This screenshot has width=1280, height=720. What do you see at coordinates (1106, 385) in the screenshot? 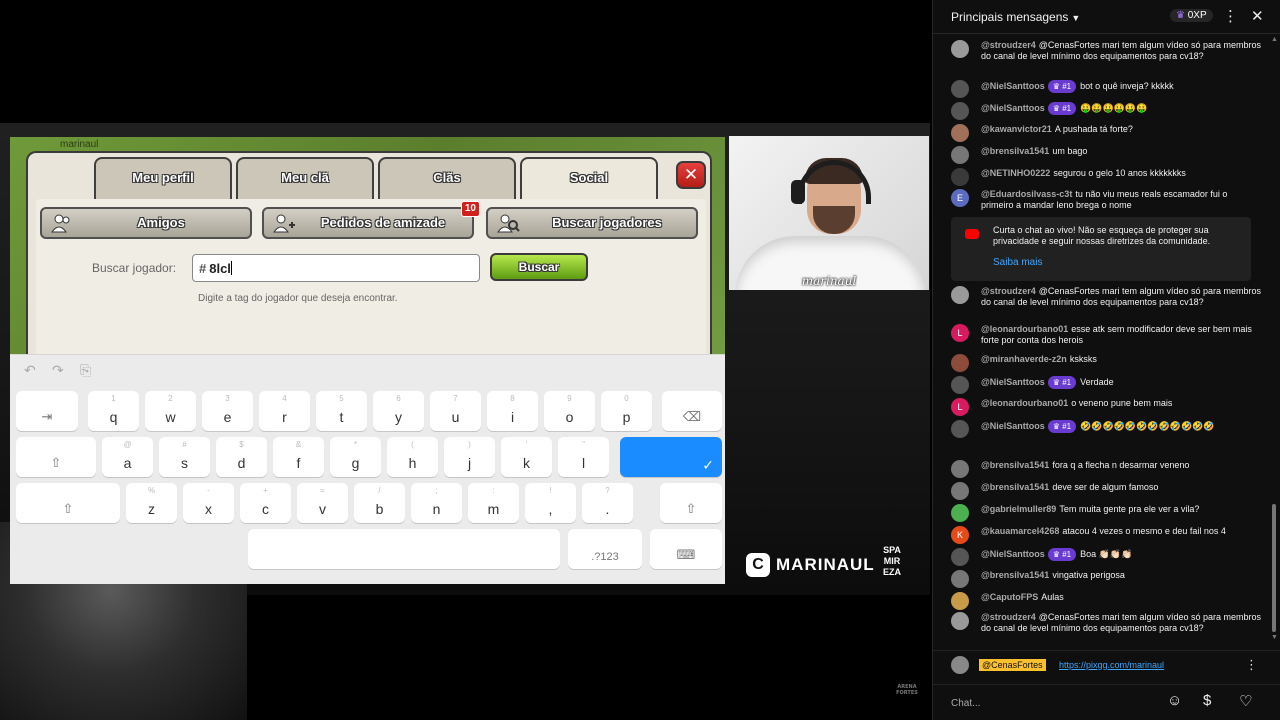
I see `chat-message: @NielSanttoos ♛ #1 Verdade` at bounding box center [1106, 385].